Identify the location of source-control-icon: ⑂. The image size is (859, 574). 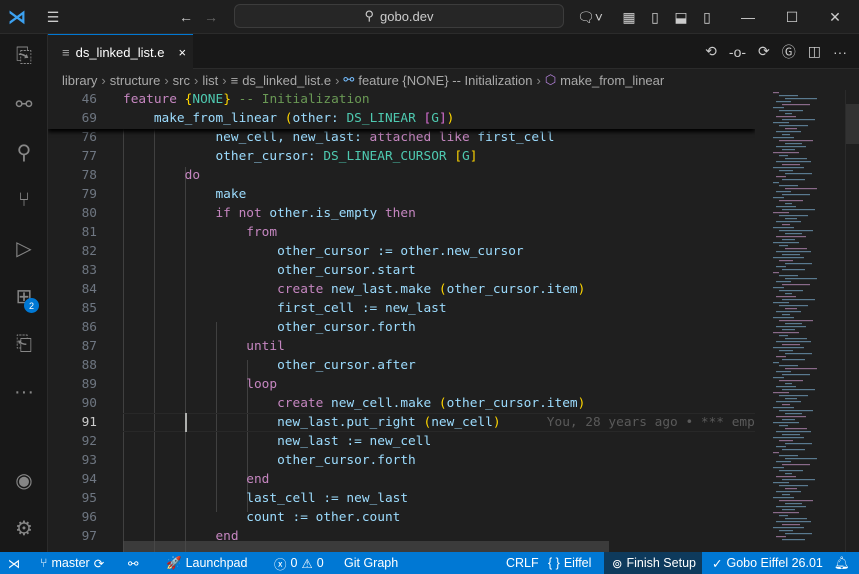
(24, 200).